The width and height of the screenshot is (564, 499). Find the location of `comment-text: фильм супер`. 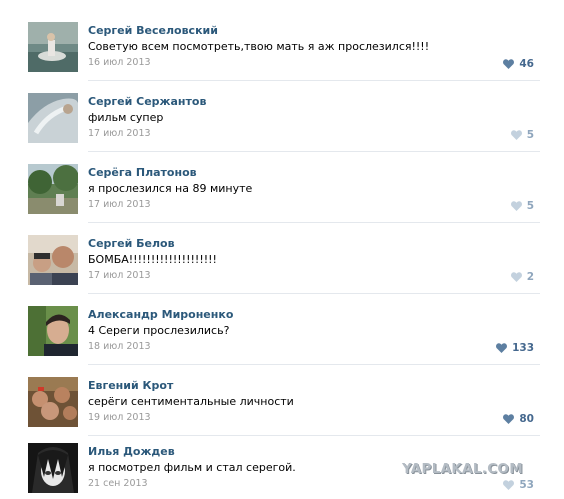

comment-text: фильм супер is located at coordinates (126, 117).